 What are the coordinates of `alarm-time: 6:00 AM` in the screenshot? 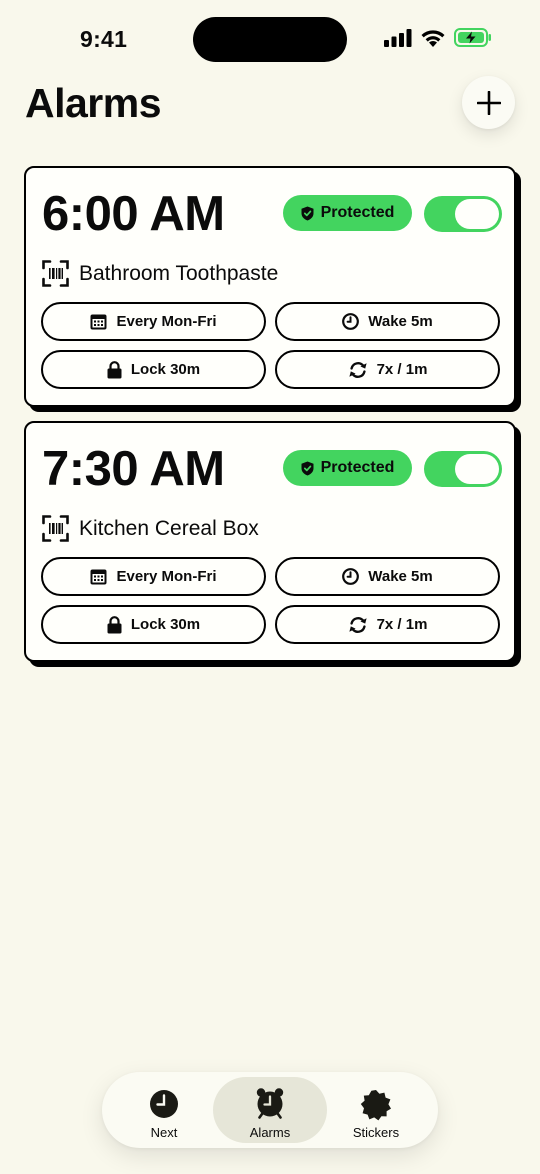 It's located at (133, 214).